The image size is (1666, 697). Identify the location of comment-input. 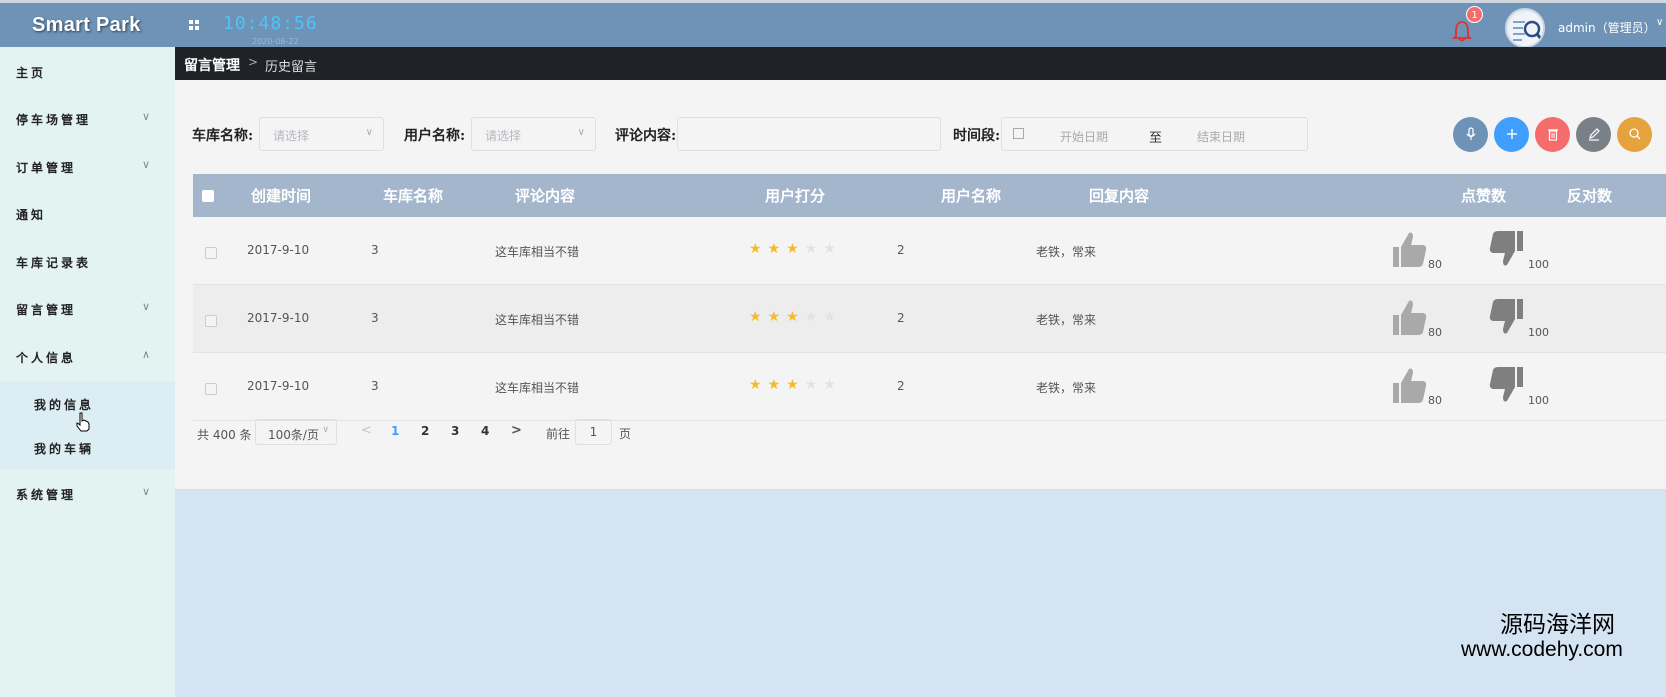
(809, 134).